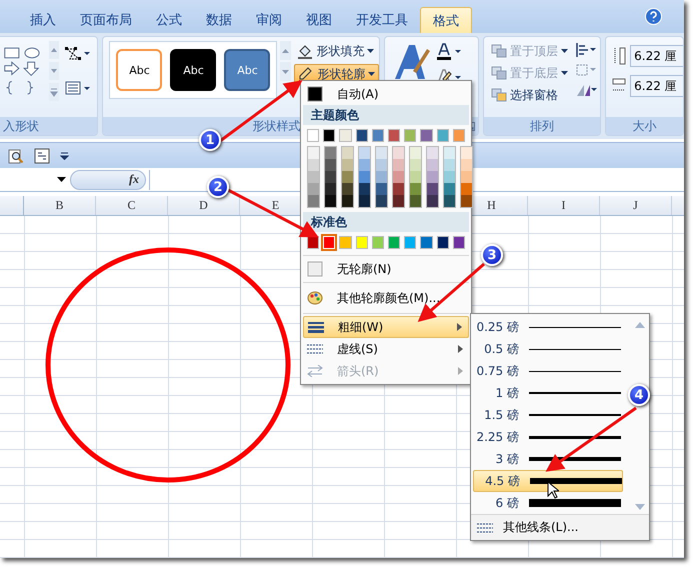 The width and height of the screenshot is (699, 575). I want to click on form-icon, so click(42, 156).